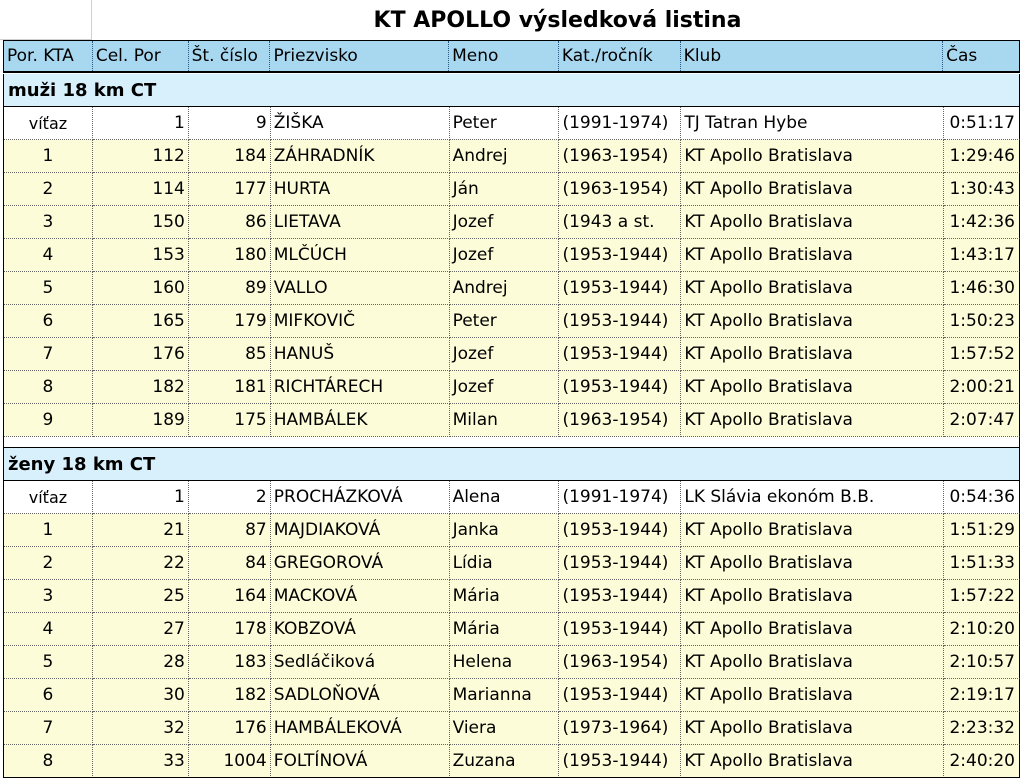 This screenshot has height=778, width=1023. Describe the element at coordinates (360, 354) in the screenshot. I see `cell-priezvisko: HANUŠ` at that location.